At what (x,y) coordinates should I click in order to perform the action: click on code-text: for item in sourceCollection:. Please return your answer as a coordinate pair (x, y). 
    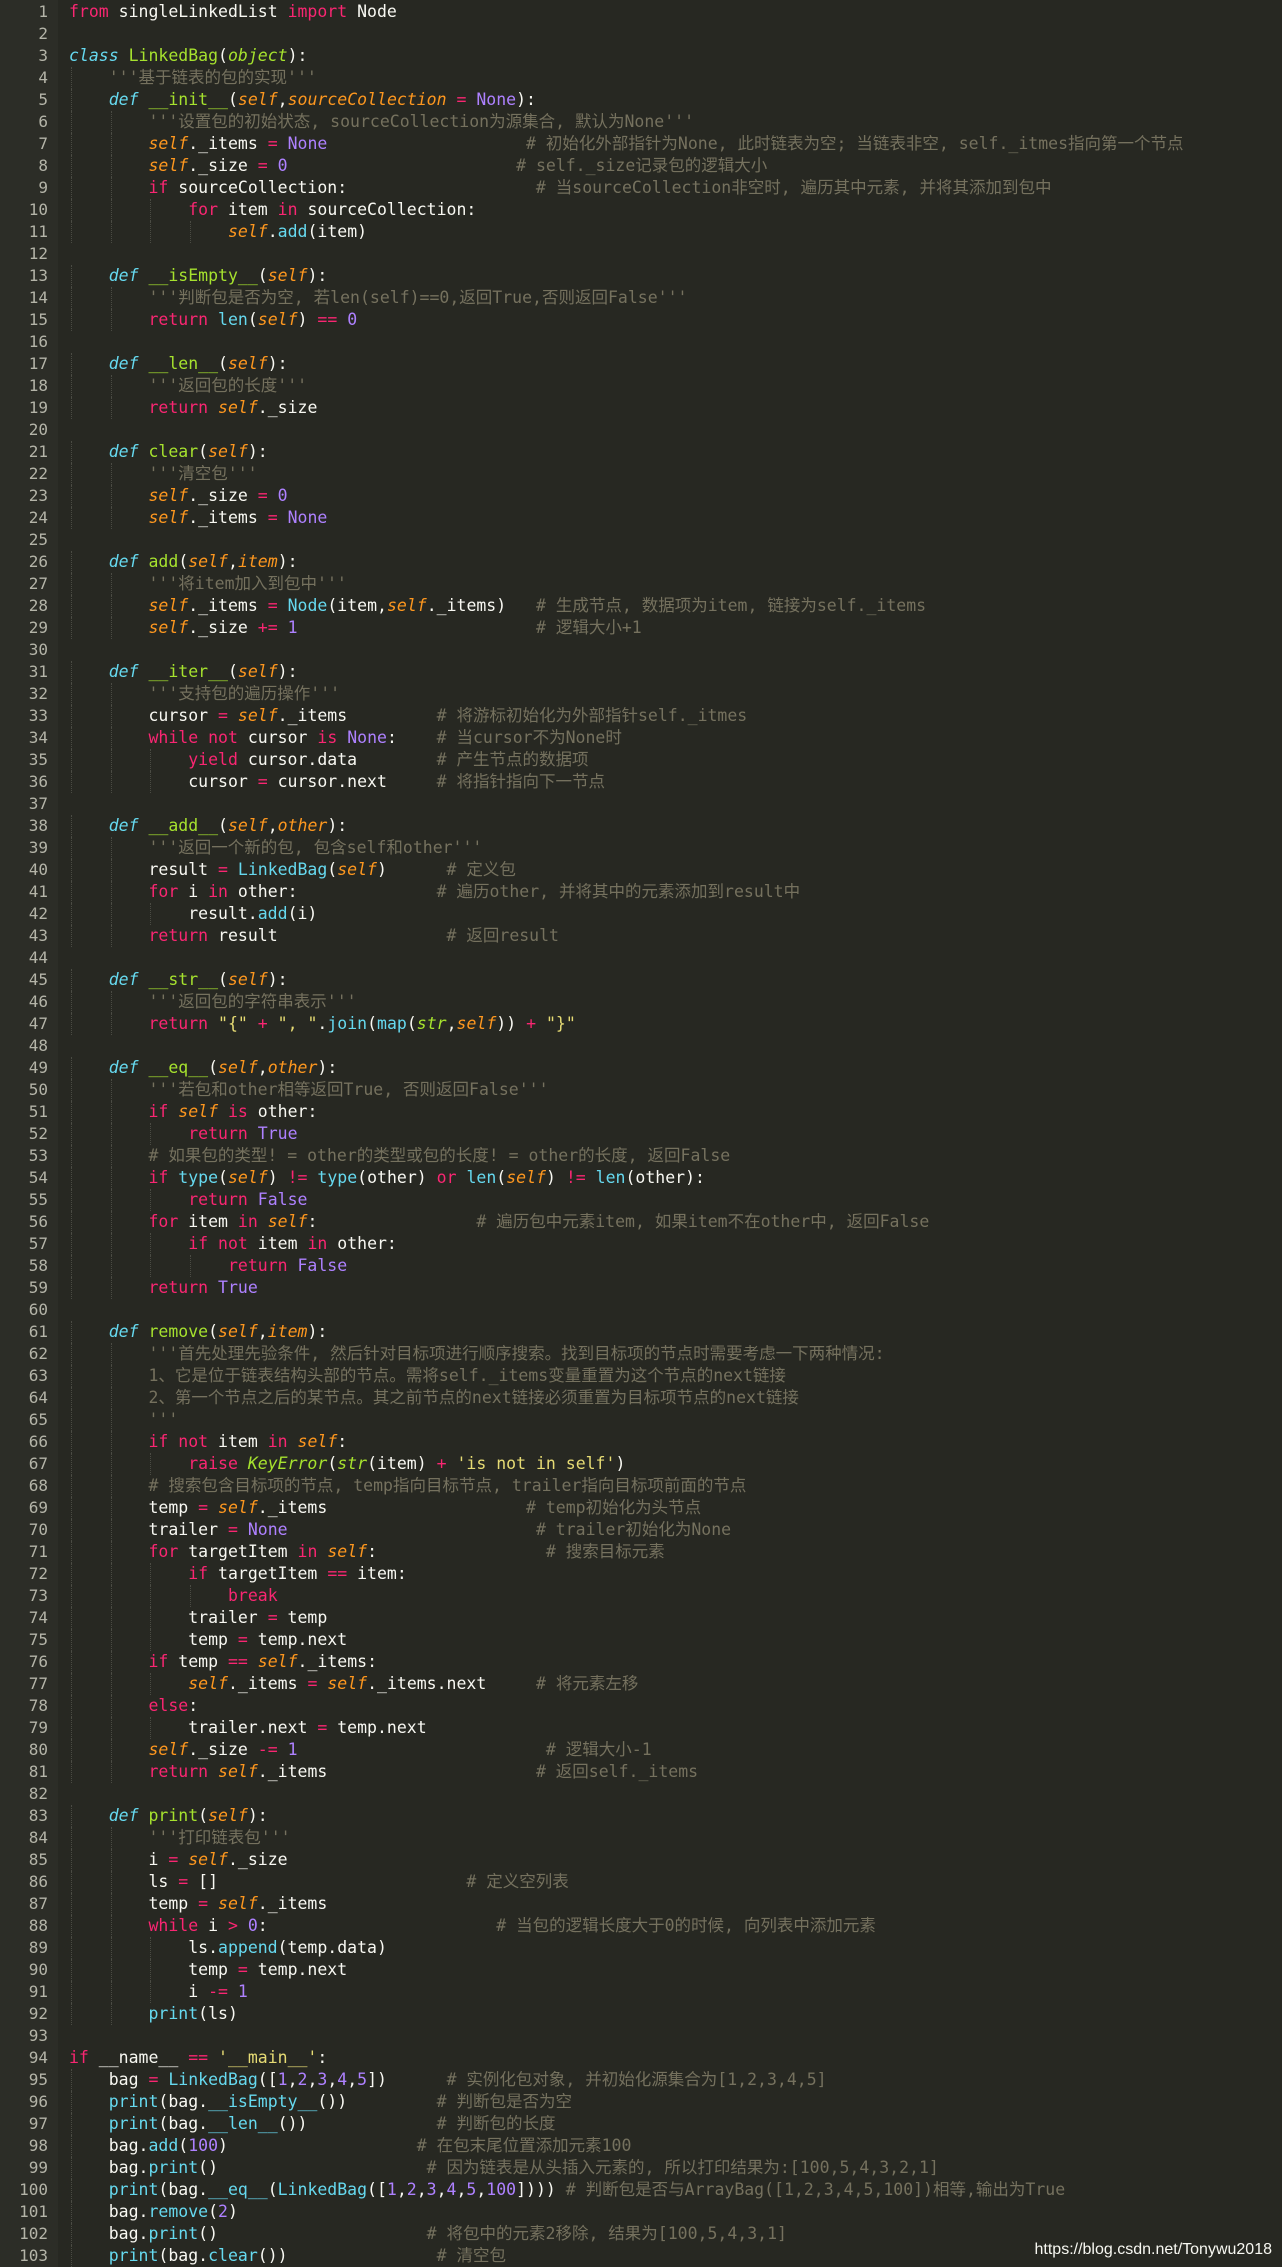
    Looking at the image, I should click on (272, 210).